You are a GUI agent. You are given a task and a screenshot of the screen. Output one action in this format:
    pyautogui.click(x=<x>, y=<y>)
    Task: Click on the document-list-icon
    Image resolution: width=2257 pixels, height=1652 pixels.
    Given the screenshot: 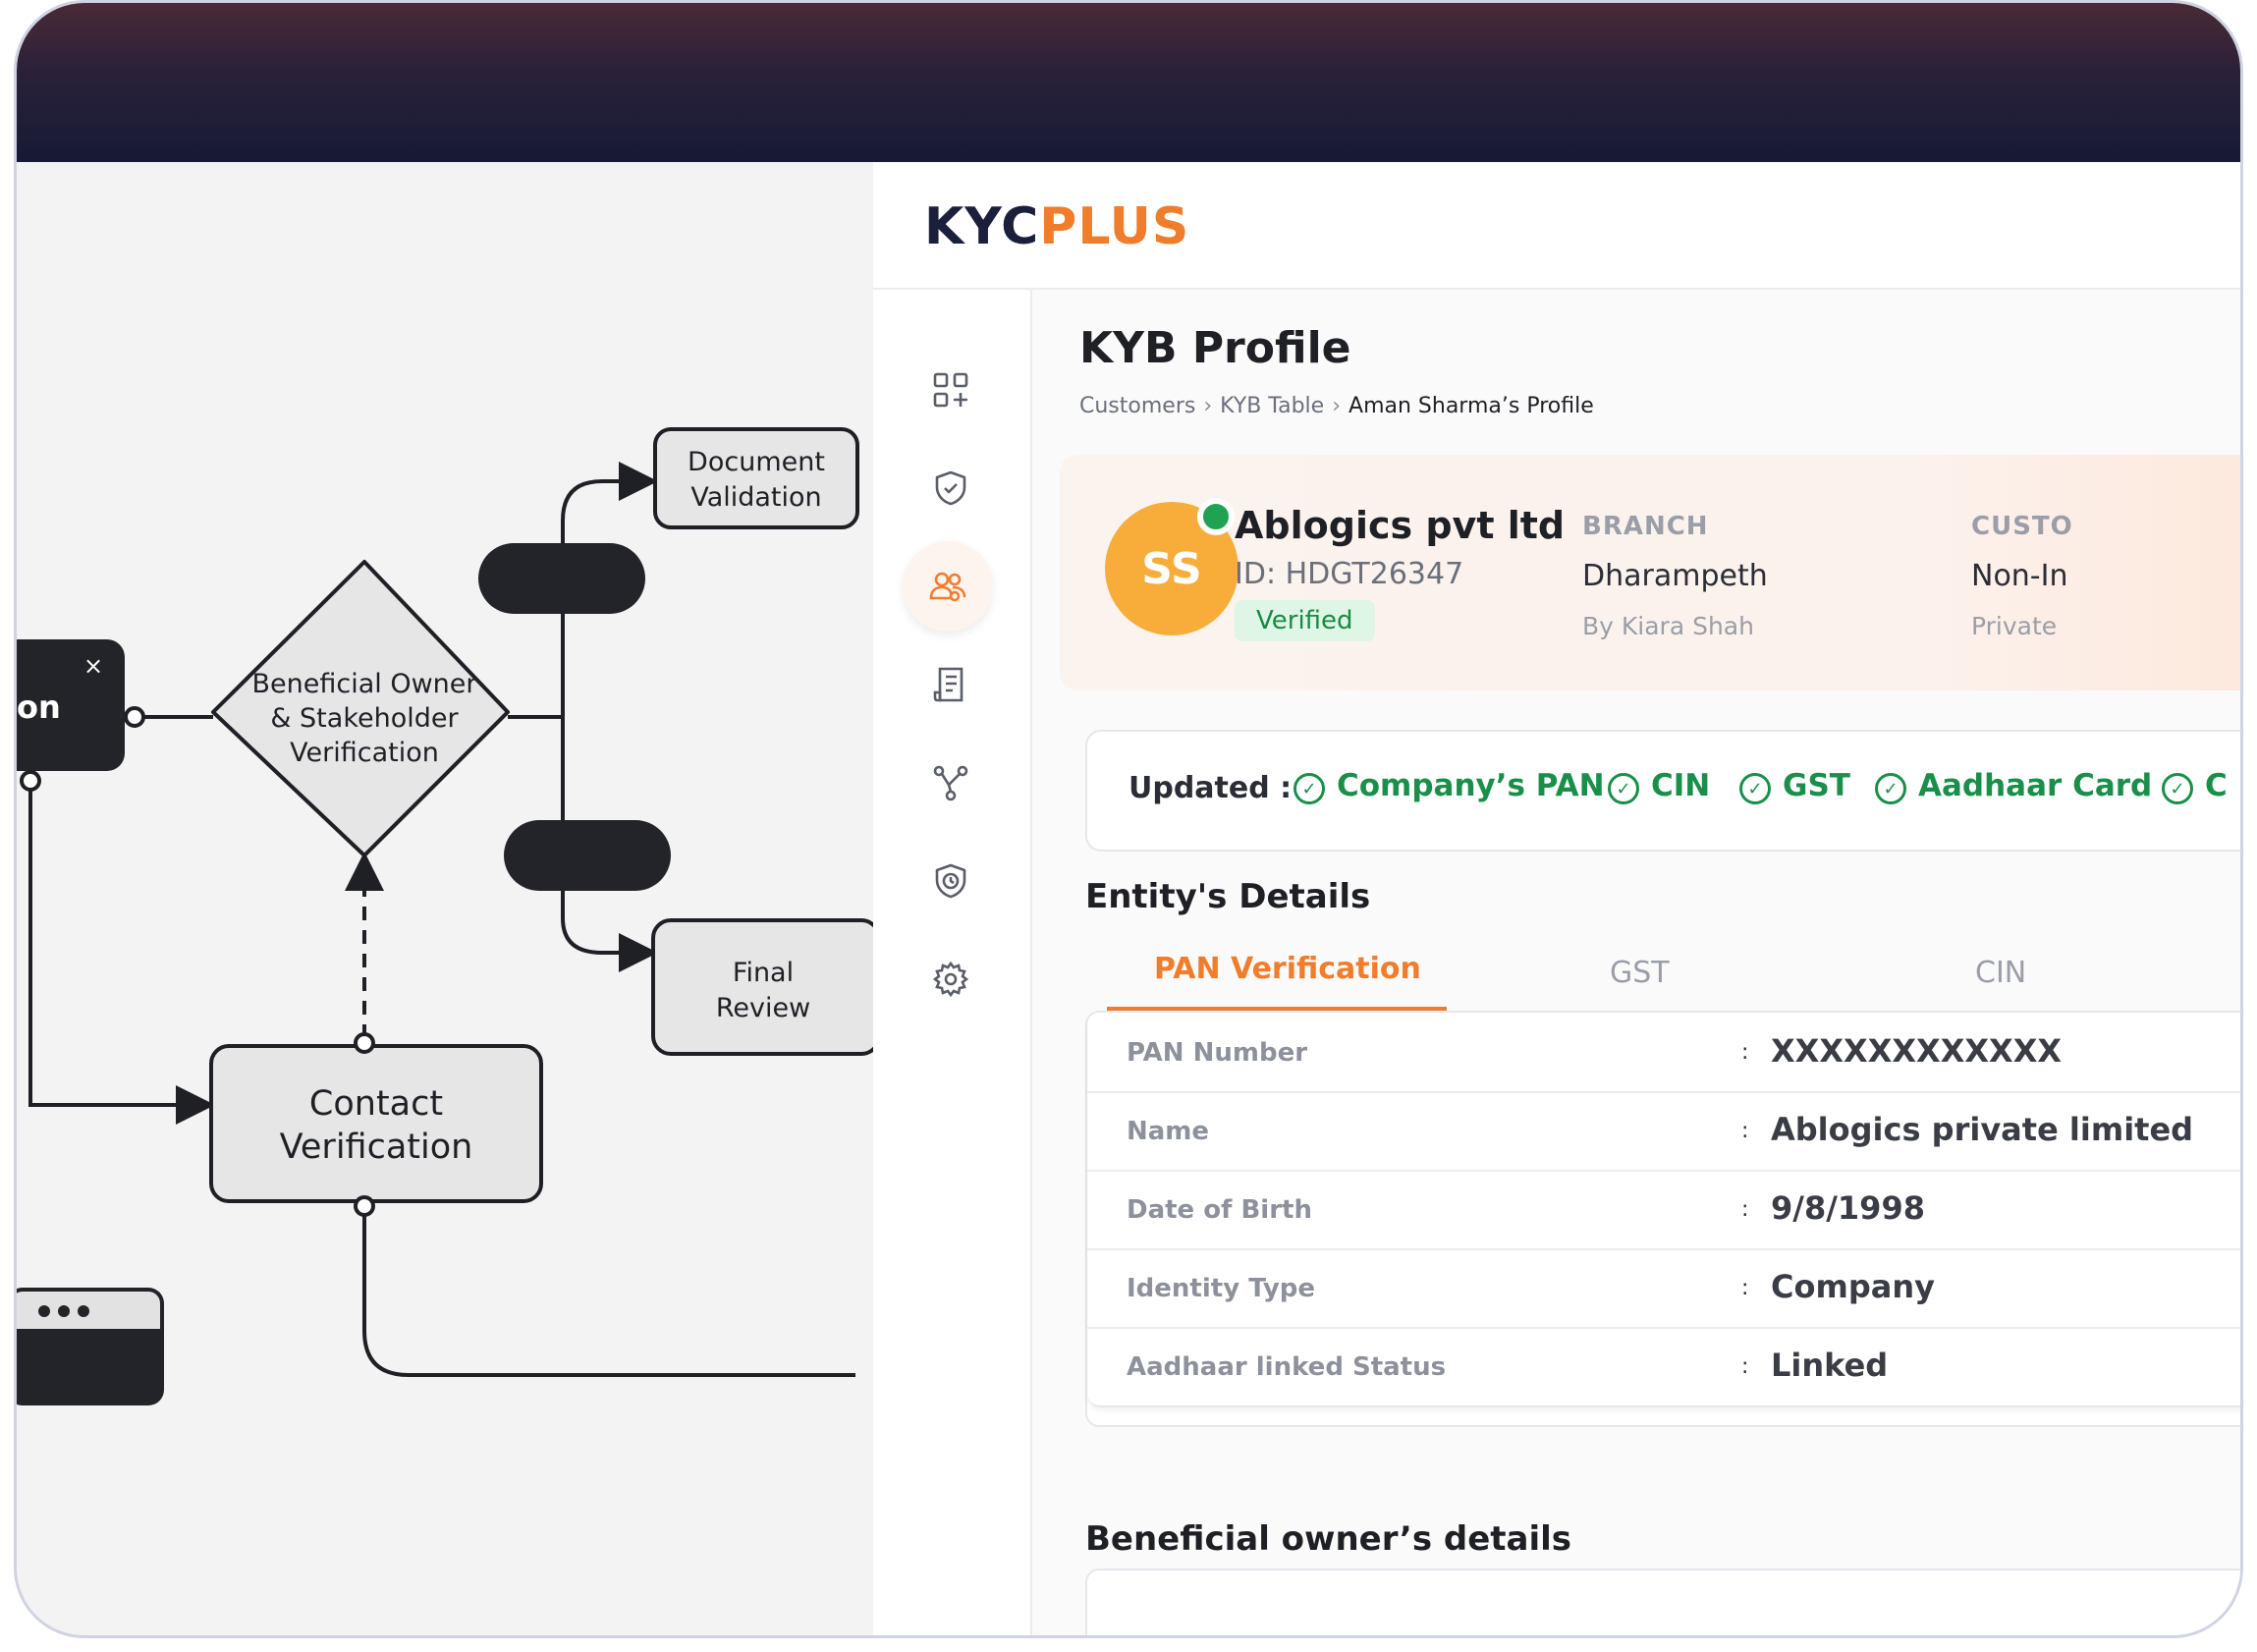 What is the action you would take?
    pyautogui.click(x=948, y=684)
    